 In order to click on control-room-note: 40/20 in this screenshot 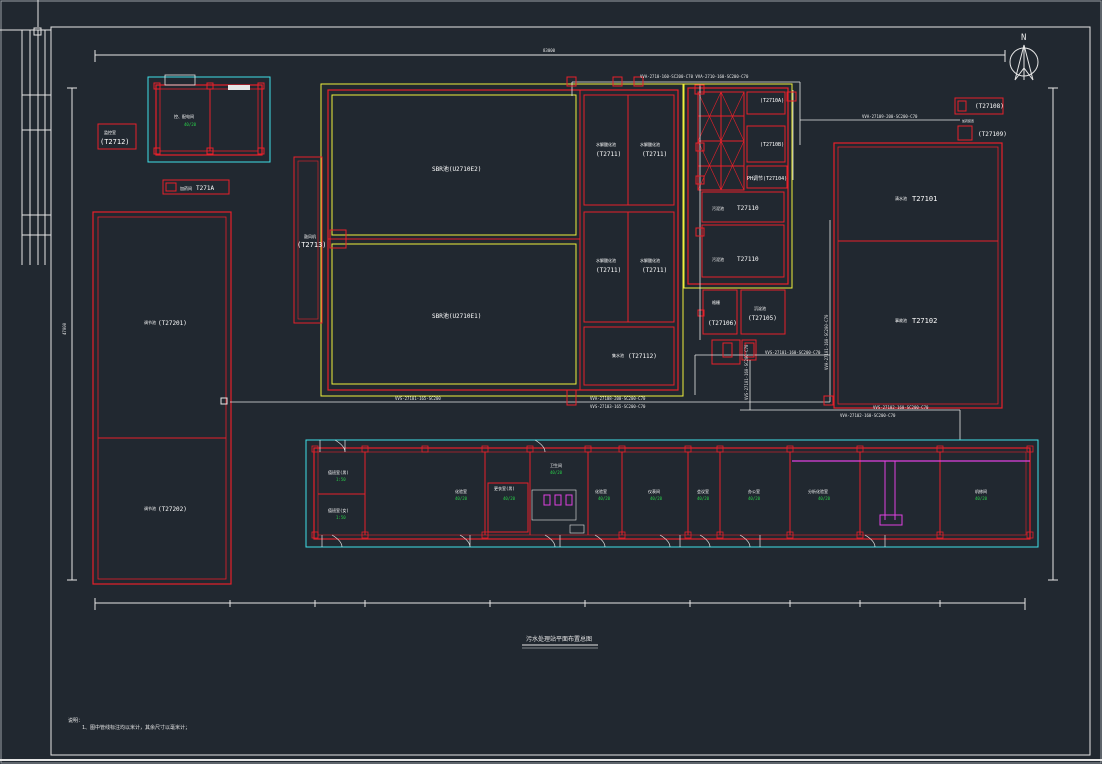, I will do `click(190, 124)`.